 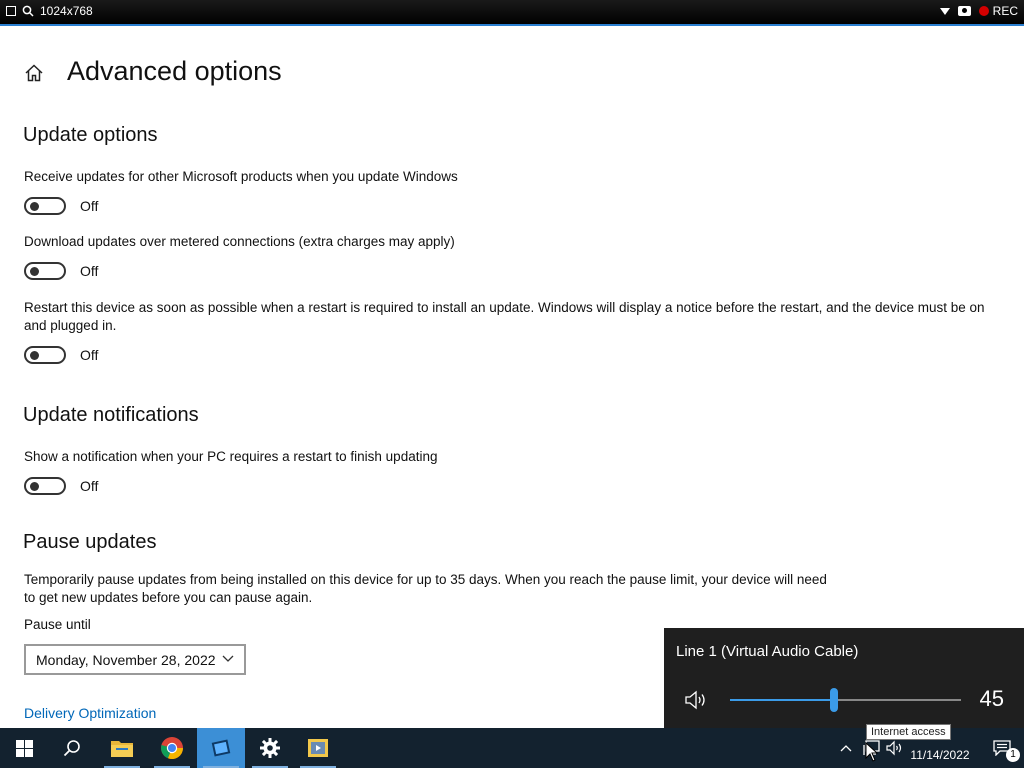 I want to click on toggle-microsoft-products, so click(x=45, y=206).